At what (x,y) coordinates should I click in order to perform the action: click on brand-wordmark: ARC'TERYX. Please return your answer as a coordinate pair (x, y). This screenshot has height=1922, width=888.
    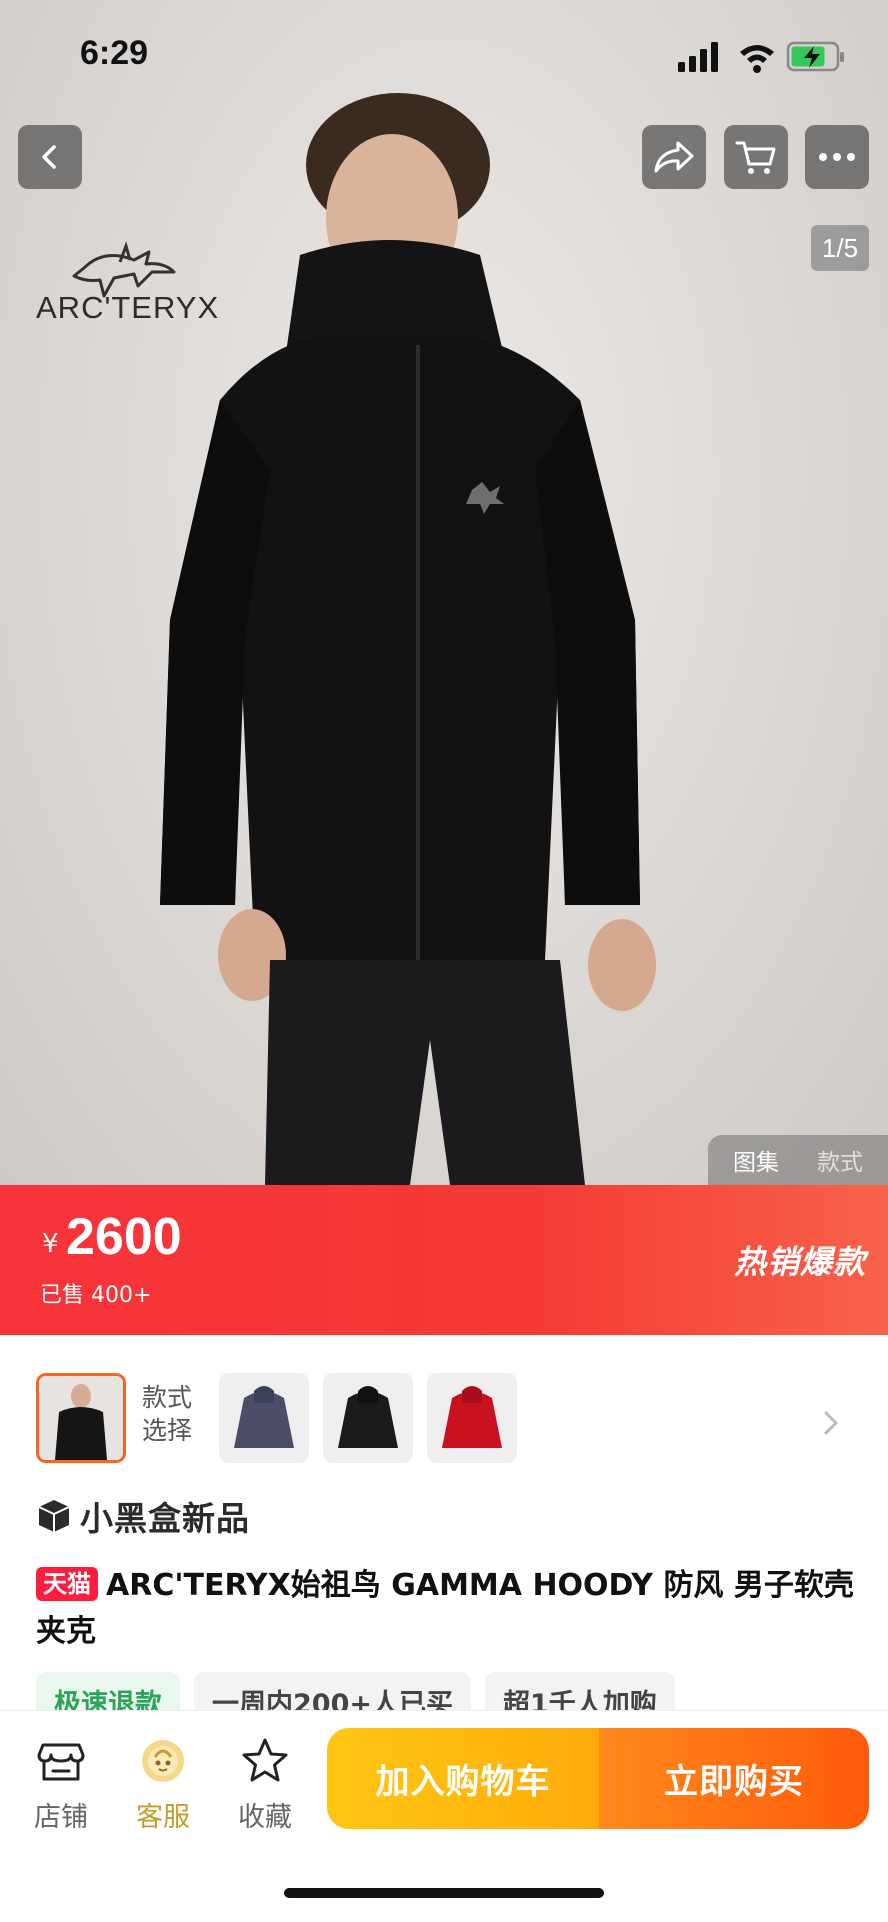
    Looking at the image, I should click on (128, 307).